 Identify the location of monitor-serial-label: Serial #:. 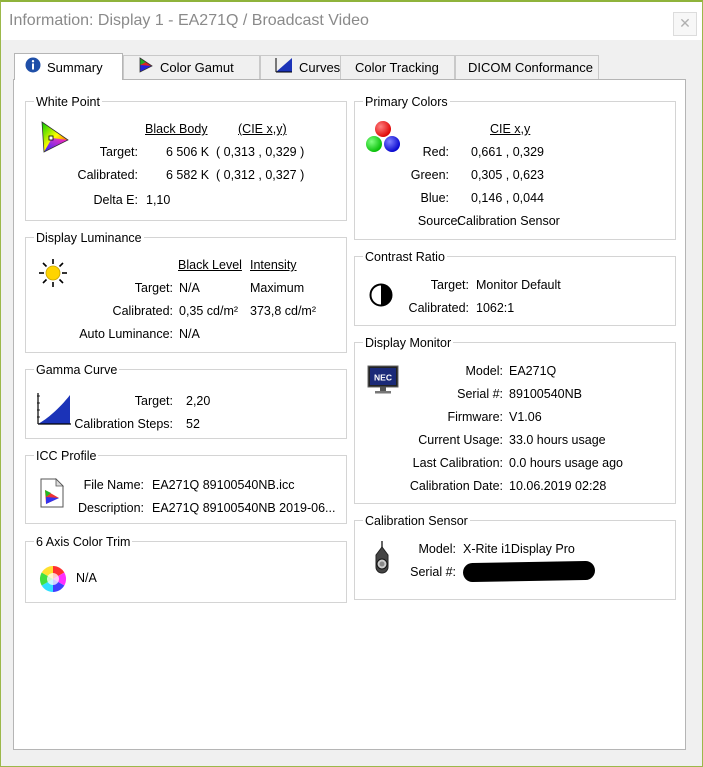
(480, 394).